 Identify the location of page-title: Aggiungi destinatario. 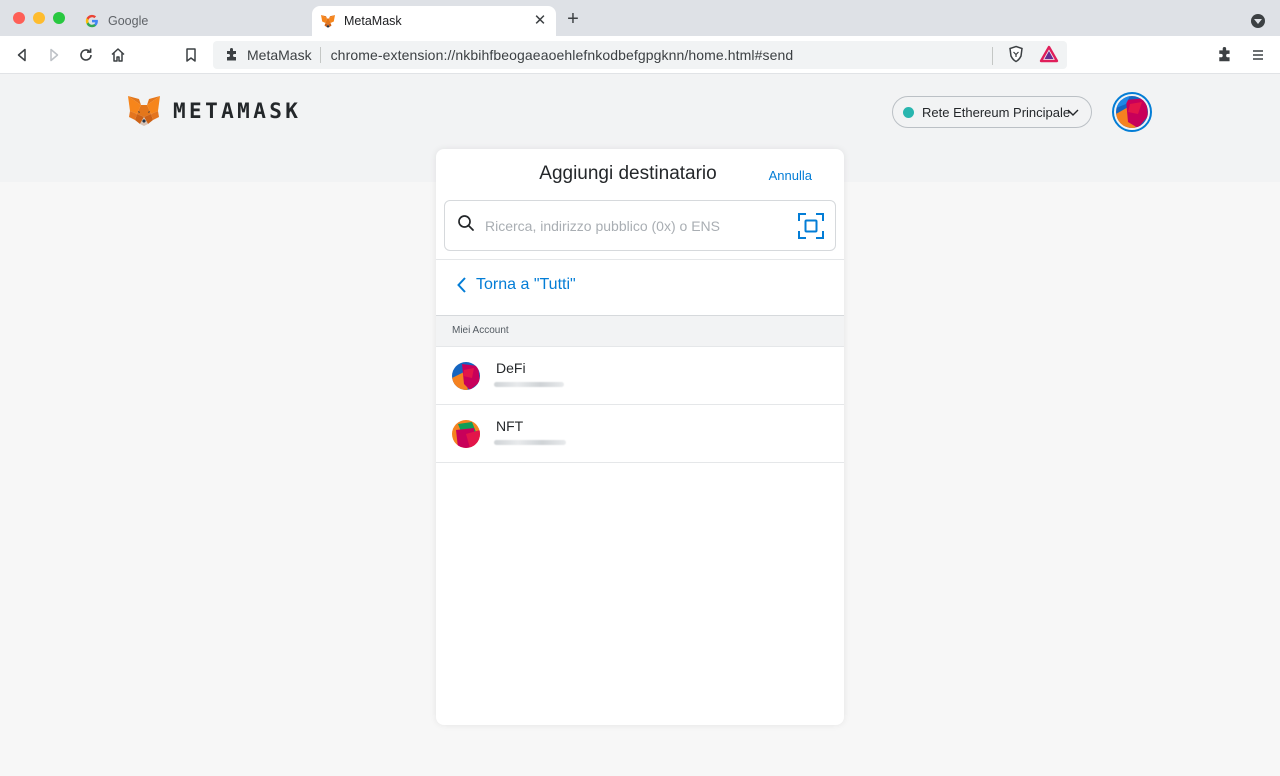
(628, 173).